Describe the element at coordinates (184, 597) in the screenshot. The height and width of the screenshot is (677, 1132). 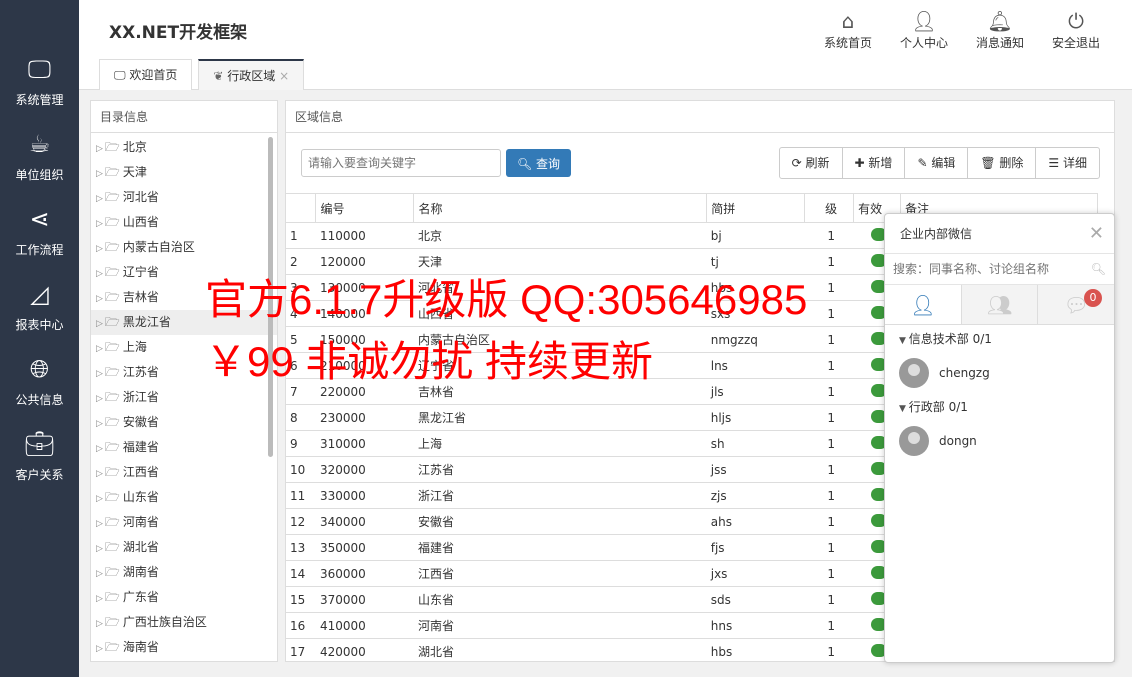
I see `tree-item: ▷ 🗁 广东省` at that location.